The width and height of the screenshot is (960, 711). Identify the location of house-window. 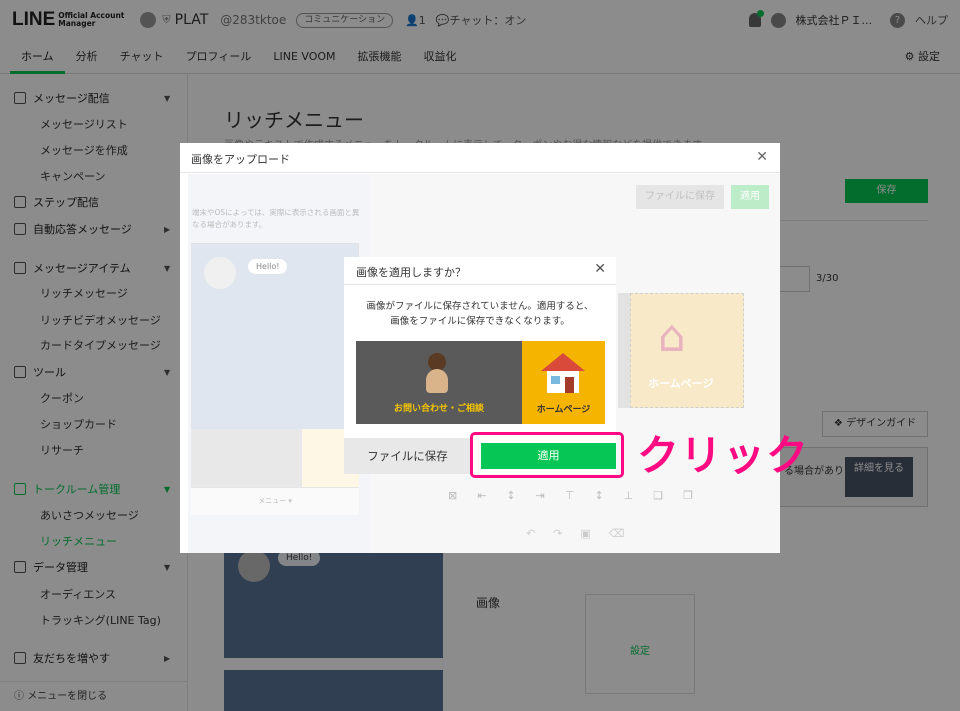
(555, 380).